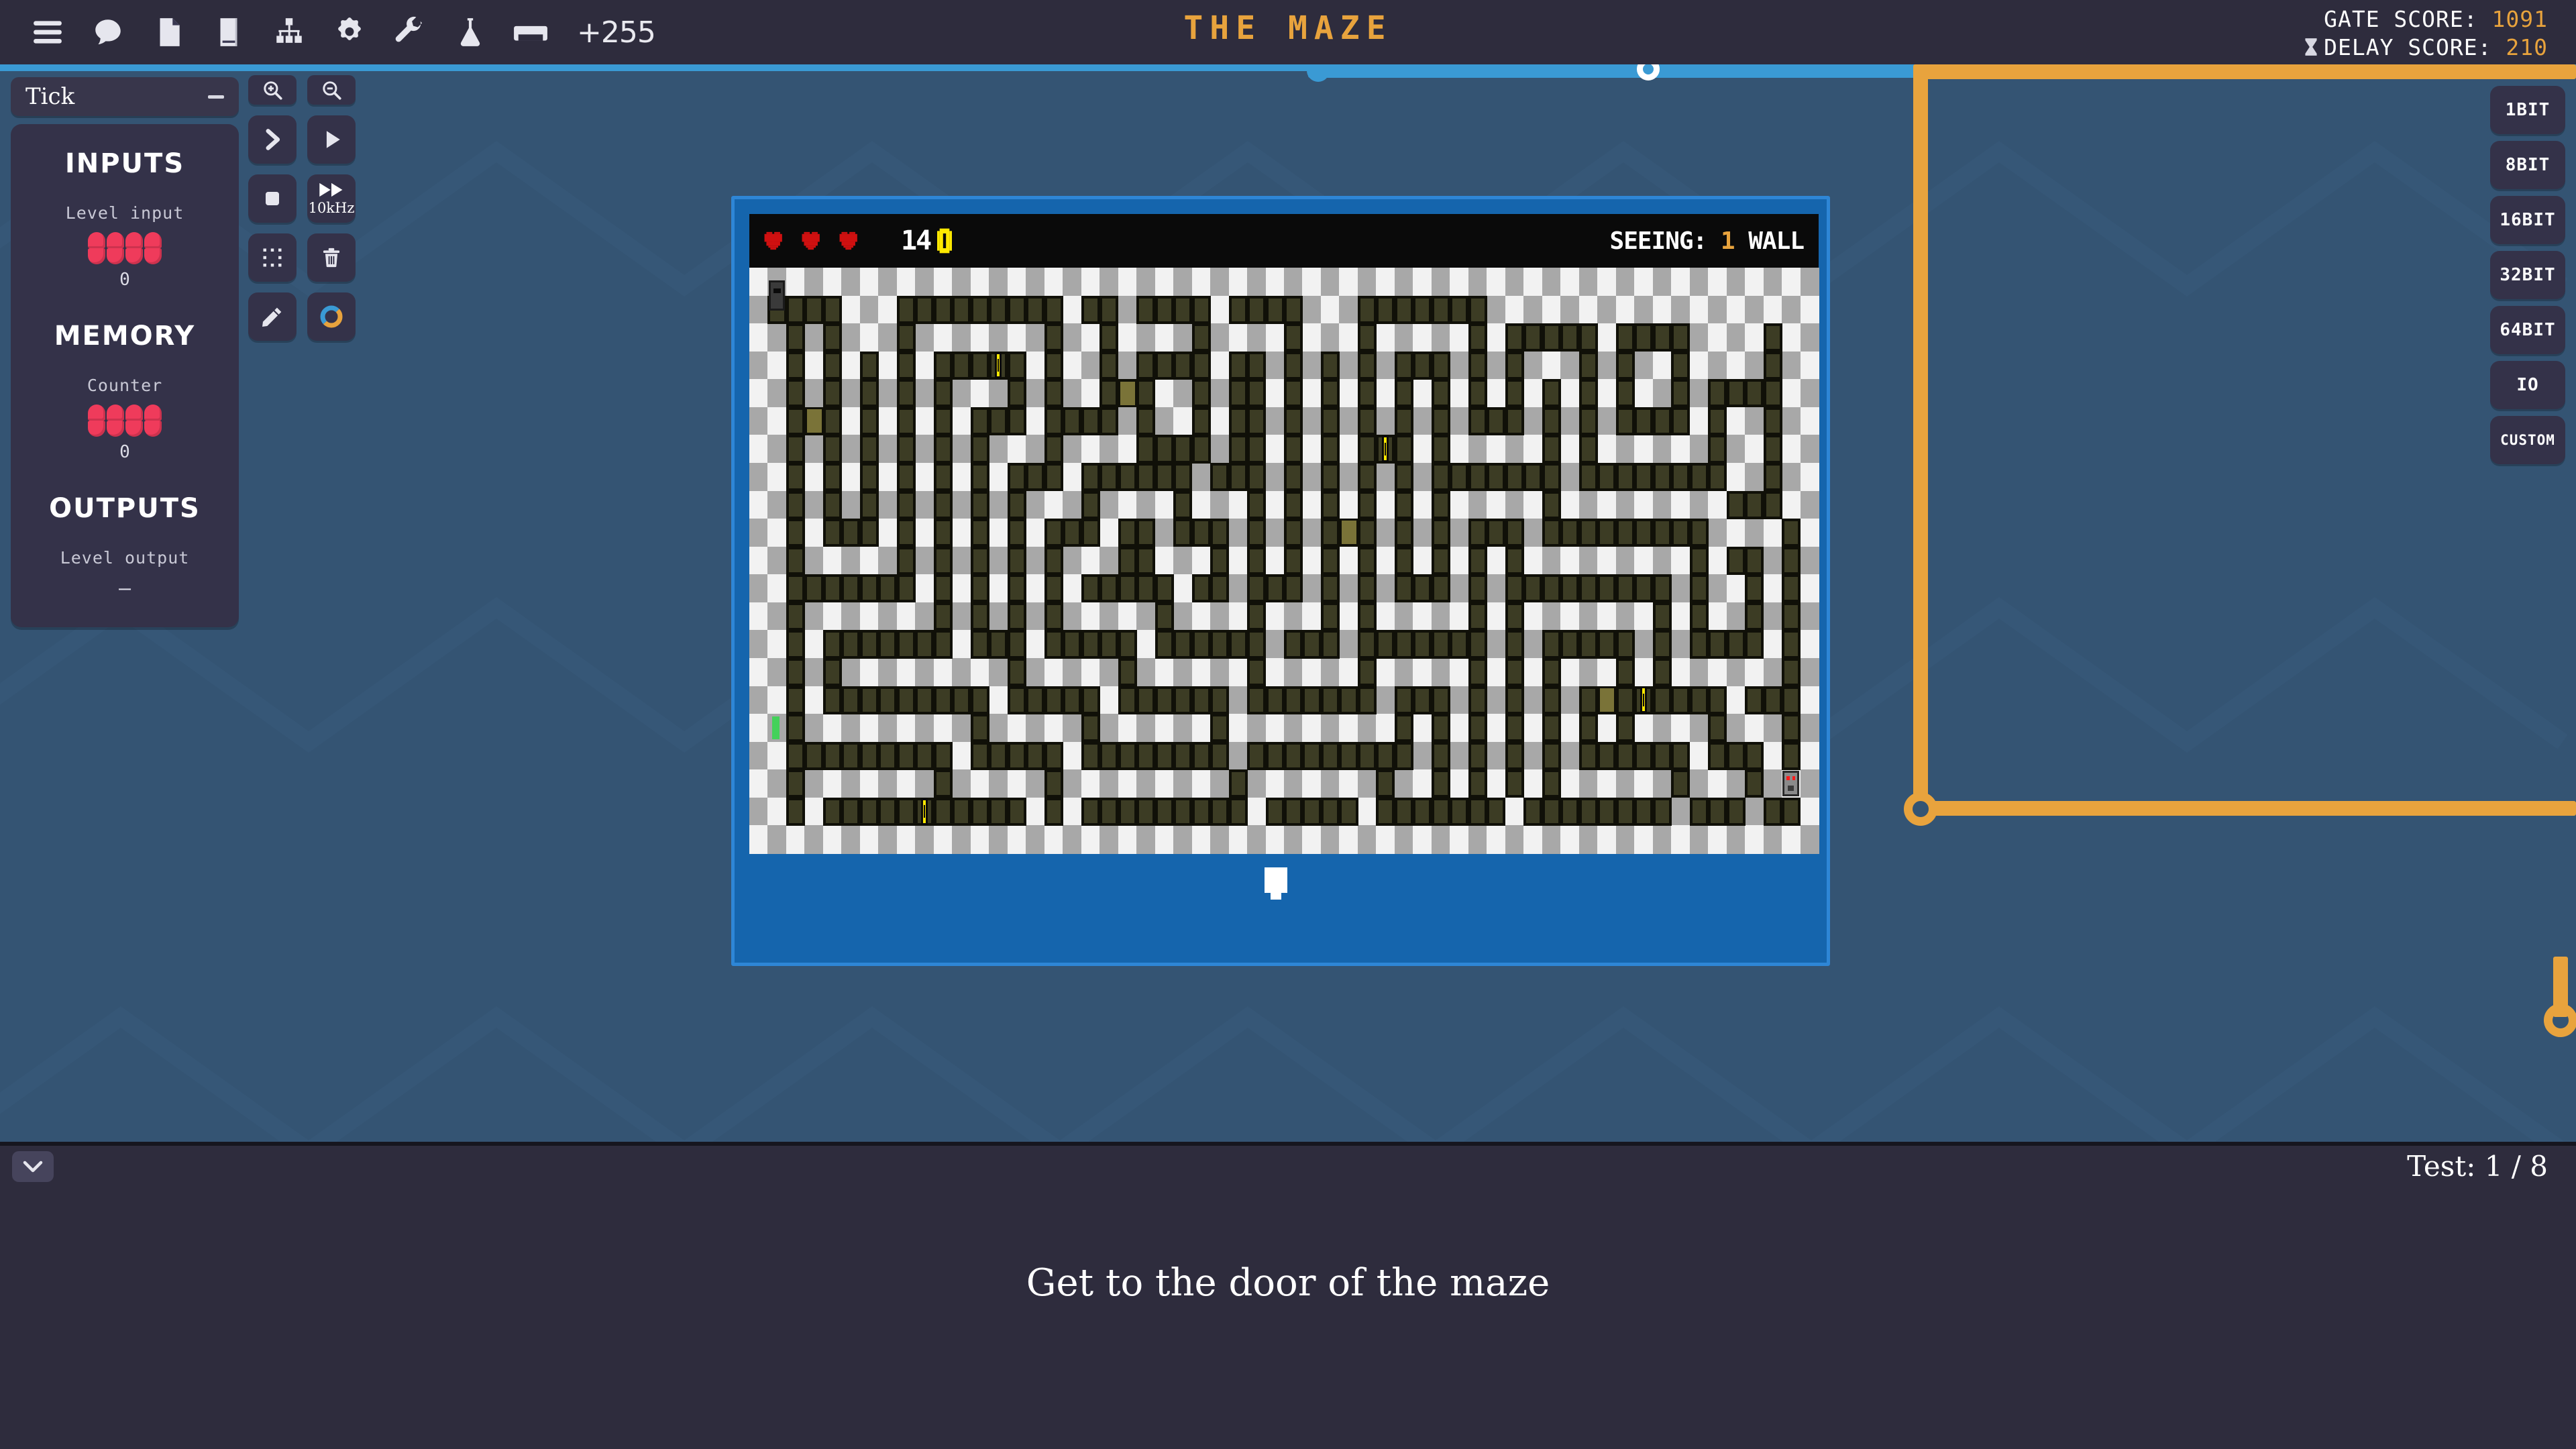  I want to click on palette-8bit: 8BIT, so click(2527, 165).